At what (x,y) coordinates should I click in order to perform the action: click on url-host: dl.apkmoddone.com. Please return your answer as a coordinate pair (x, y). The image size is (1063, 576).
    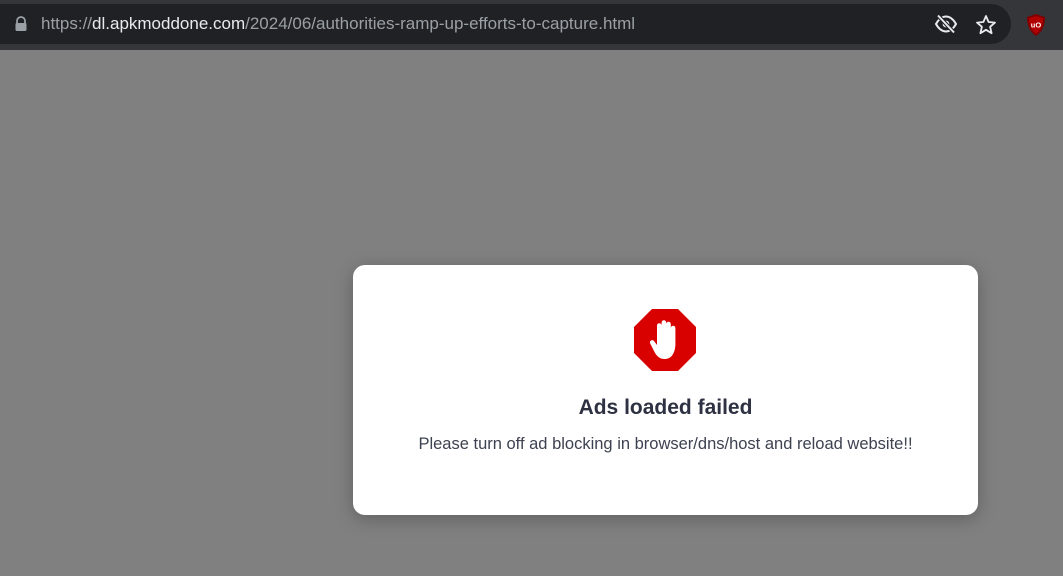
    Looking at the image, I should click on (169, 23).